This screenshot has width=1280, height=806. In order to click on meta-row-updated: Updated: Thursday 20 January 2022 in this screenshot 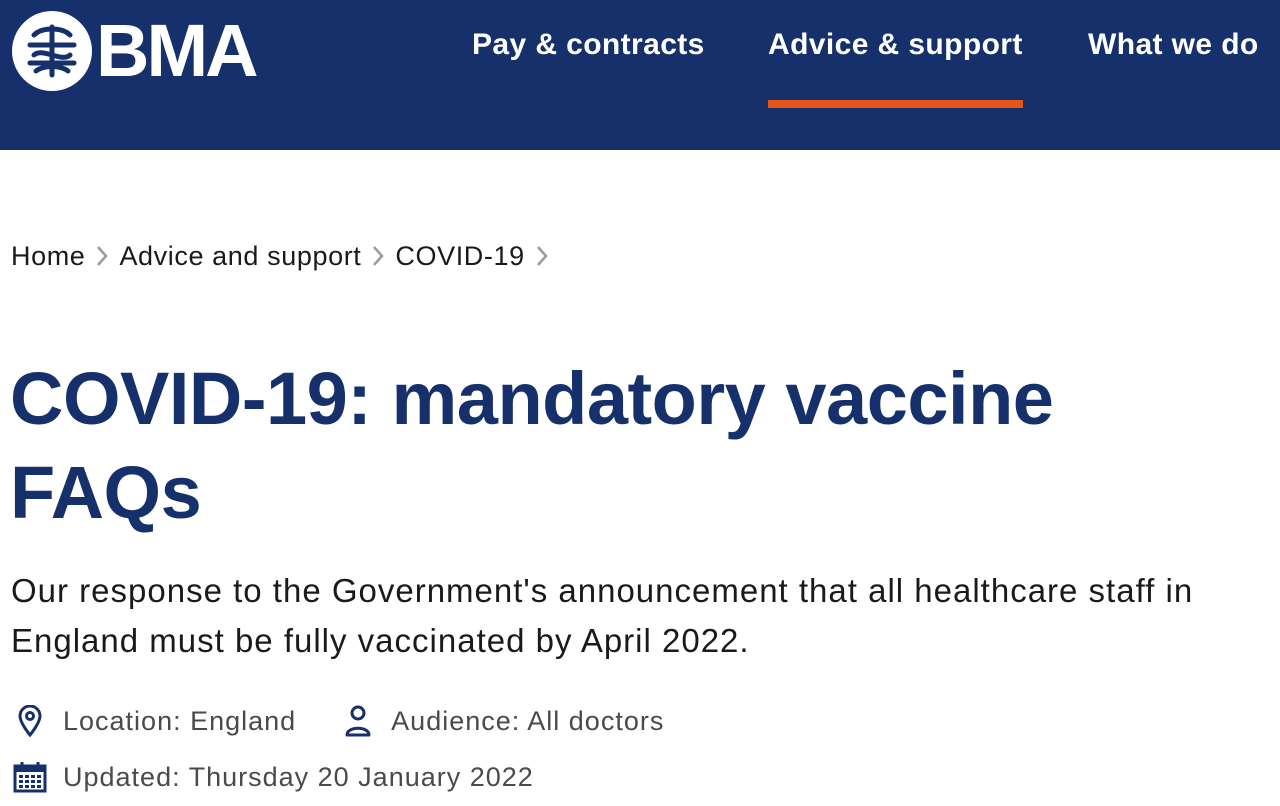, I will do `click(273, 777)`.